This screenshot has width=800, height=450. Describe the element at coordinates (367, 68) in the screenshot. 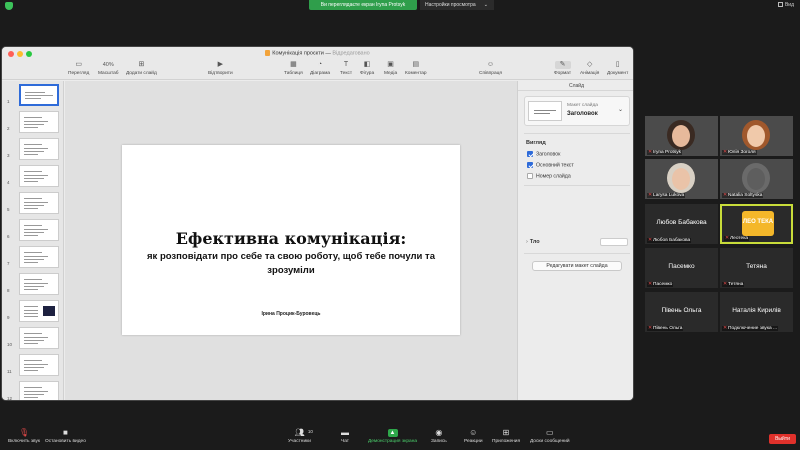

I see `shape-button: ◧ Фігура` at that location.